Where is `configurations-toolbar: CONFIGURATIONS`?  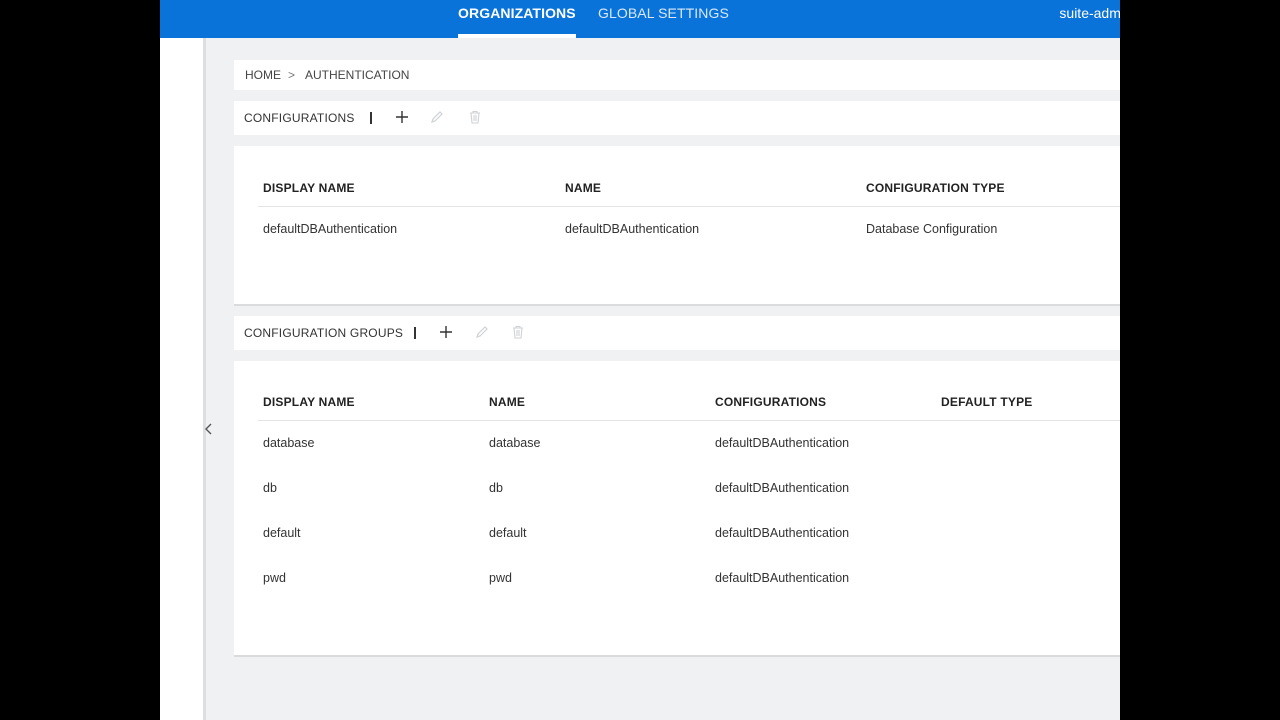 configurations-toolbar: CONFIGURATIONS is located at coordinates (677, 118).